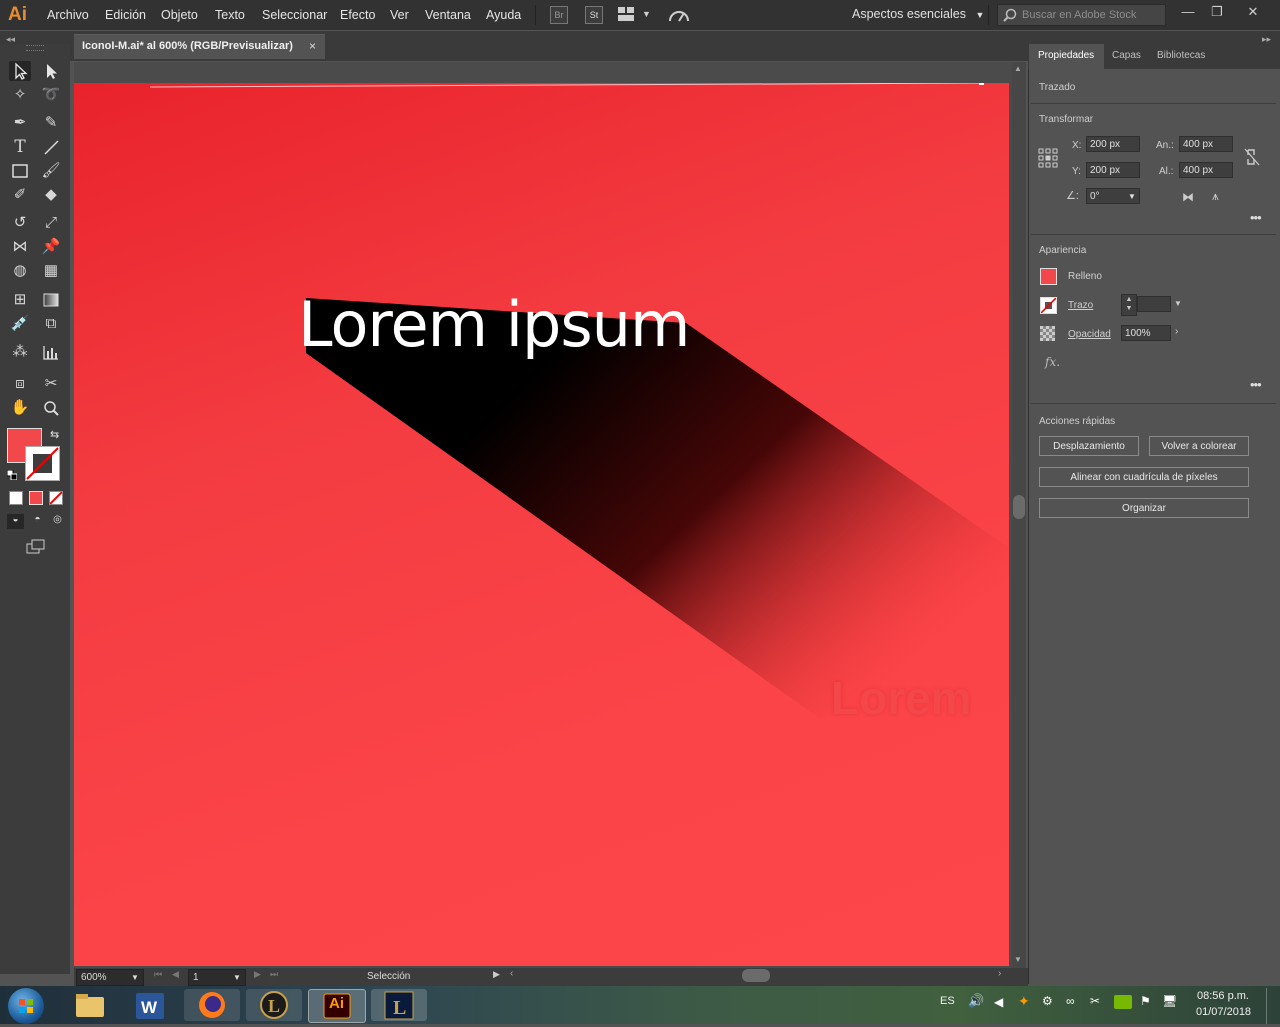 Image resolution: width=1280 pixels, height=1027 pixels. Describe the element at coordinates (20, 324) in the screenshot. I see `eyedropper-tool-icon: 💉` at that location.